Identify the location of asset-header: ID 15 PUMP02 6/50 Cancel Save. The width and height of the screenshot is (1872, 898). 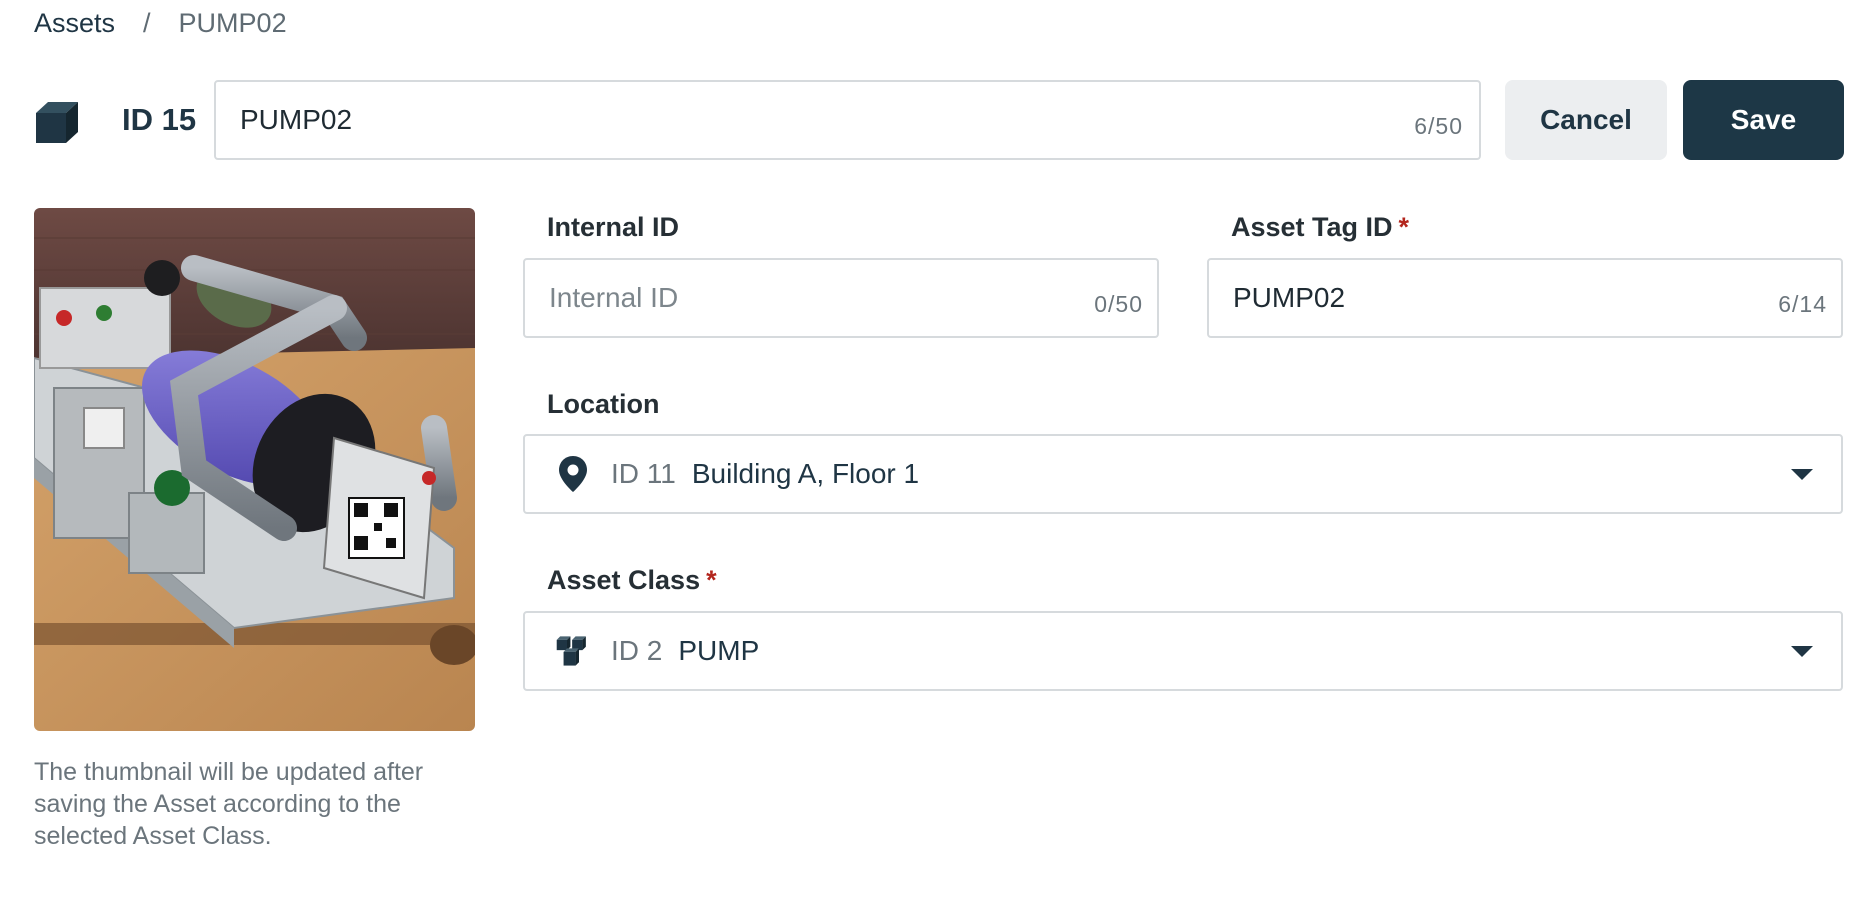
(939, 120).